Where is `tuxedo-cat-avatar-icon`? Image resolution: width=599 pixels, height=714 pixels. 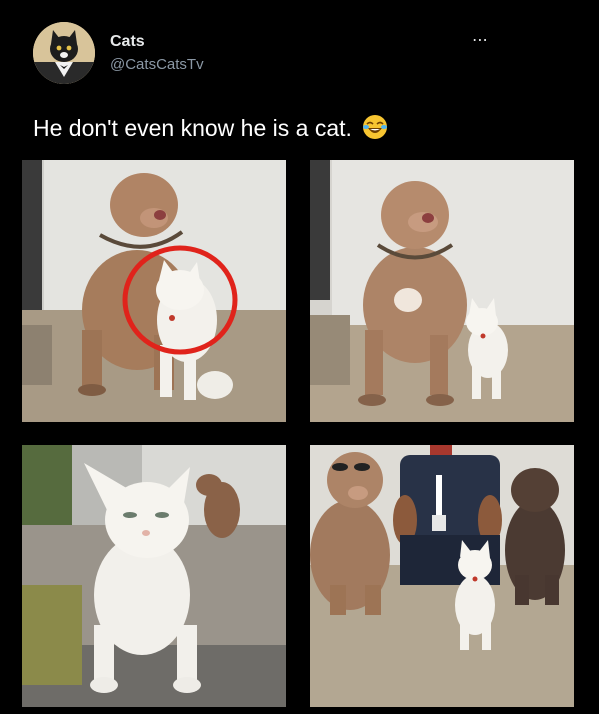 tuxedo-cat-avatar-icon is located at coordinates (64, 53).